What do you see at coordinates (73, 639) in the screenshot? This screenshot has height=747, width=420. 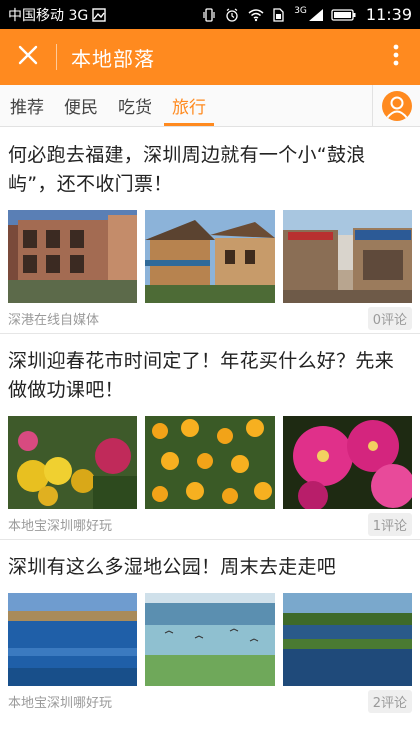 I see `lake-photo` at bounding box center [73, 639].